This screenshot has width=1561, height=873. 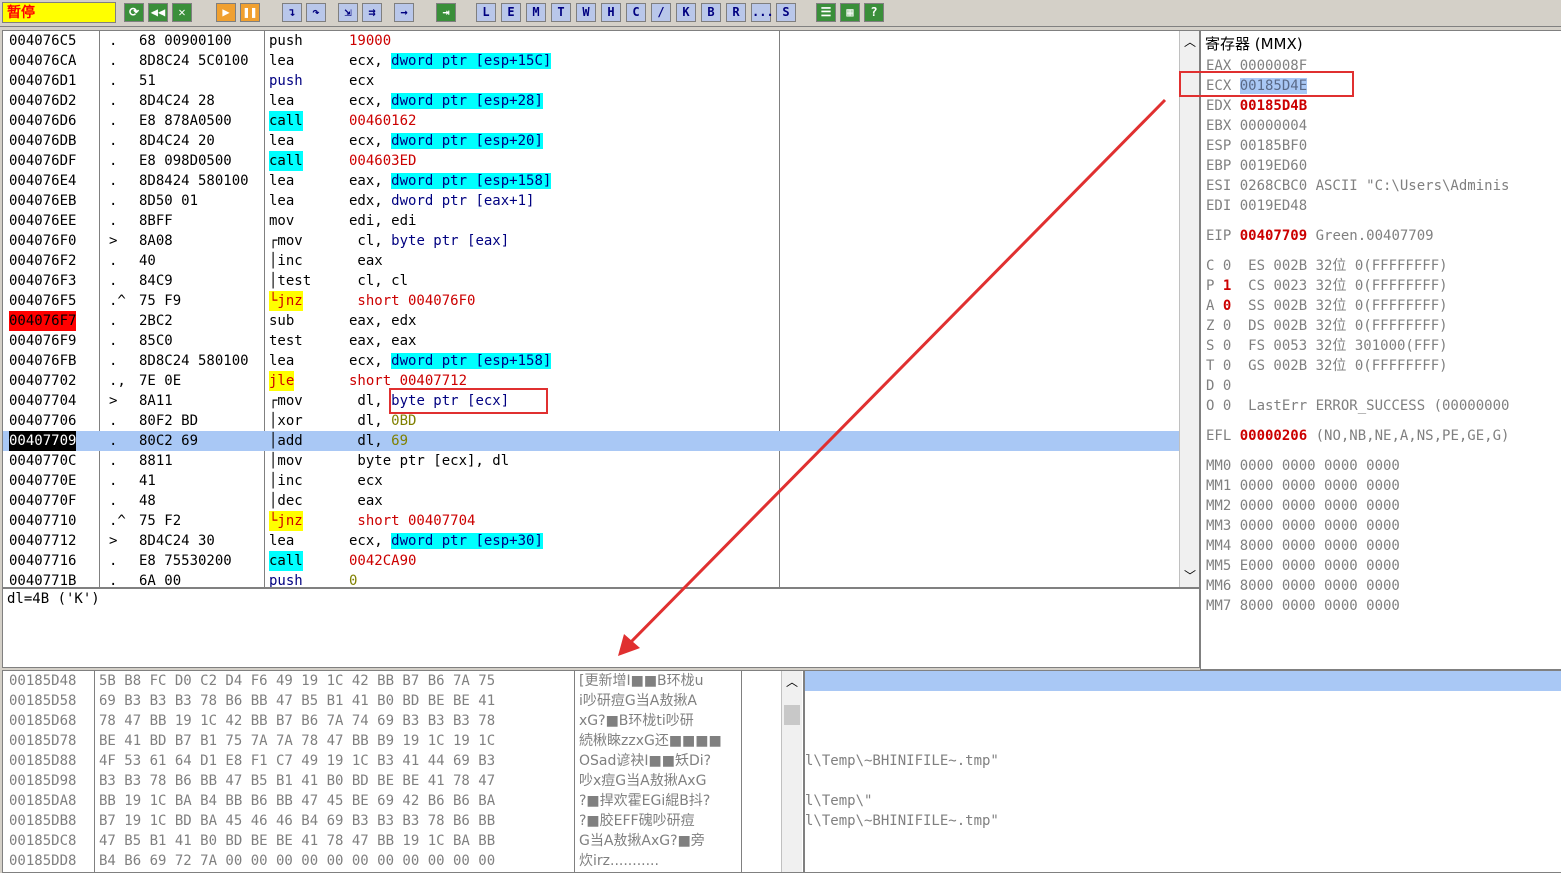 What do you see at coordinates (1266, 84) in the screenshot?
I see `ecx-highlight-box` at bounding box center [1266, 84].